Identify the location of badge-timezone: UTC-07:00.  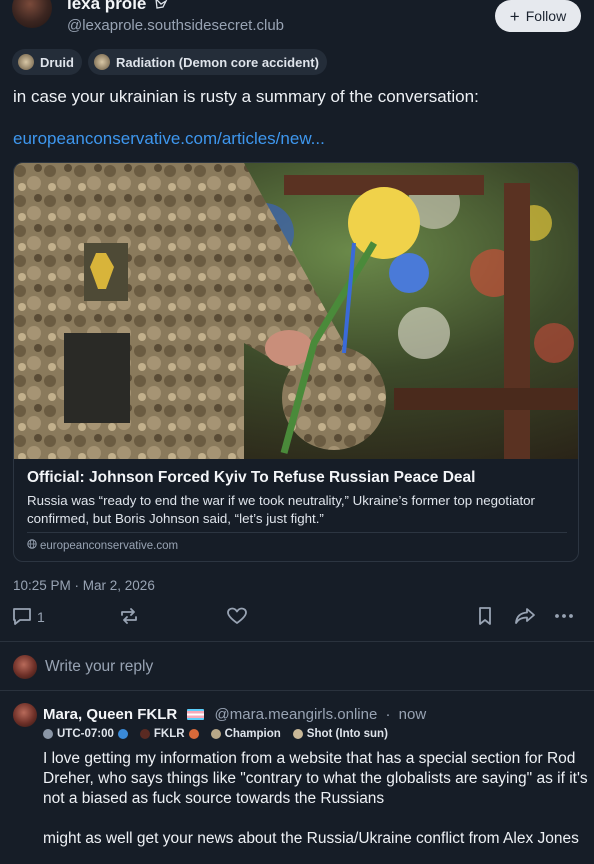
(85, 734).